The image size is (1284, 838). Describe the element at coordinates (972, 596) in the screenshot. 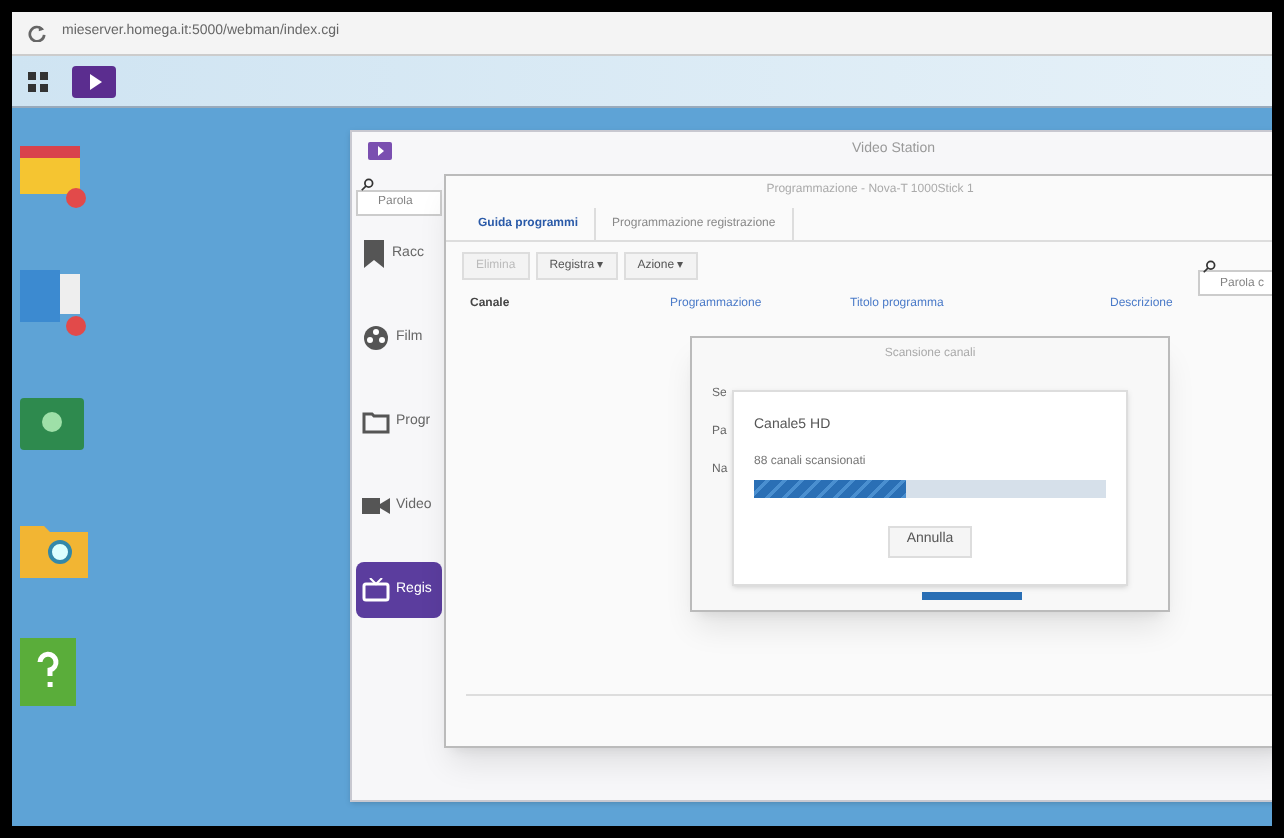

I see `ok-button-edge` at that location.